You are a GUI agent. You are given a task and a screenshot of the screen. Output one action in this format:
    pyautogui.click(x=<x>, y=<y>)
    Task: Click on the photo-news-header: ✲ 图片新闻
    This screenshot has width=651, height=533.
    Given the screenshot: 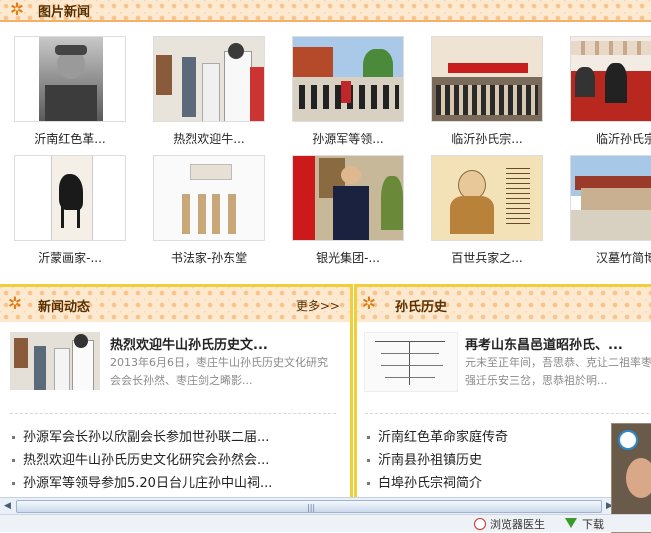 What is the action you would take?
    pyautogui.click(x=325, y=11)
    